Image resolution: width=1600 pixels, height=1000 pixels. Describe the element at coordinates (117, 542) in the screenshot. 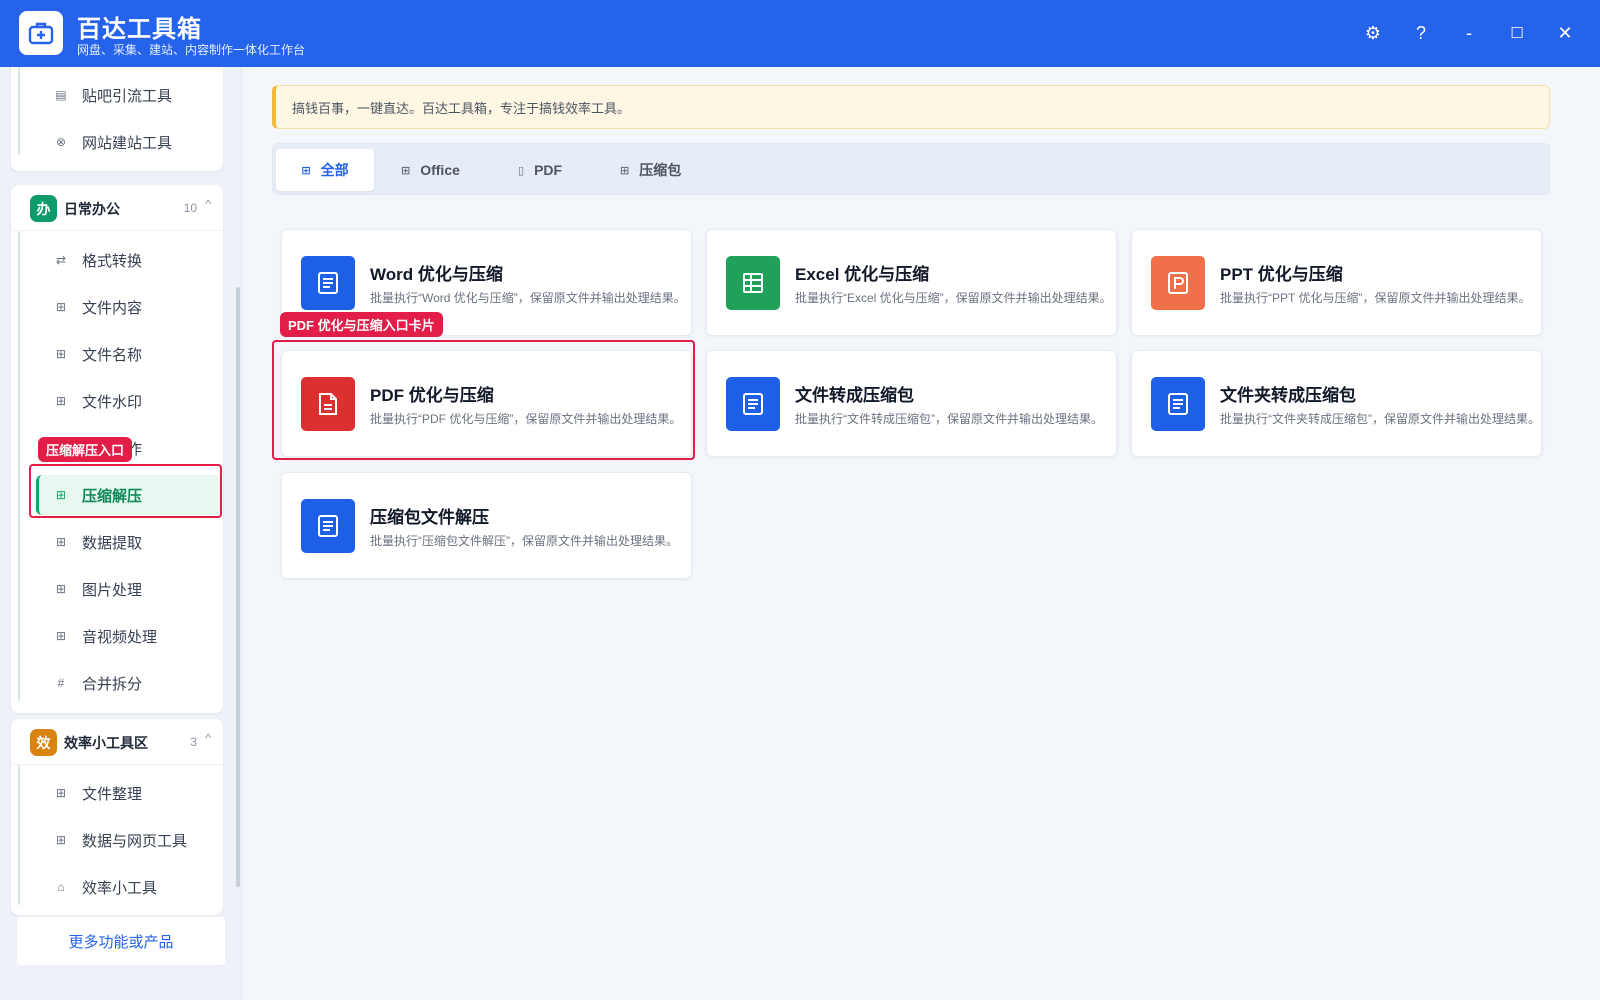

I see `sidebar-item-data-extract: ⊞ 数据提取` at that location.